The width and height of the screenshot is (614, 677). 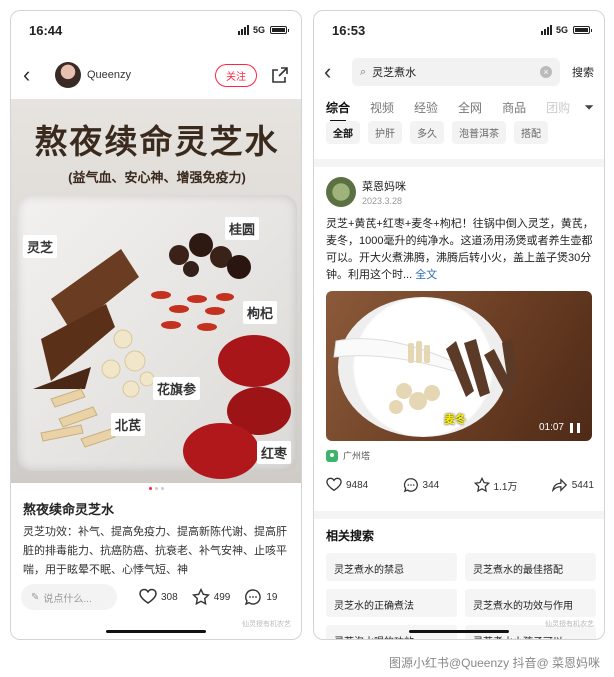 I want to click on star-button: 499, so click(x=211, y=597).